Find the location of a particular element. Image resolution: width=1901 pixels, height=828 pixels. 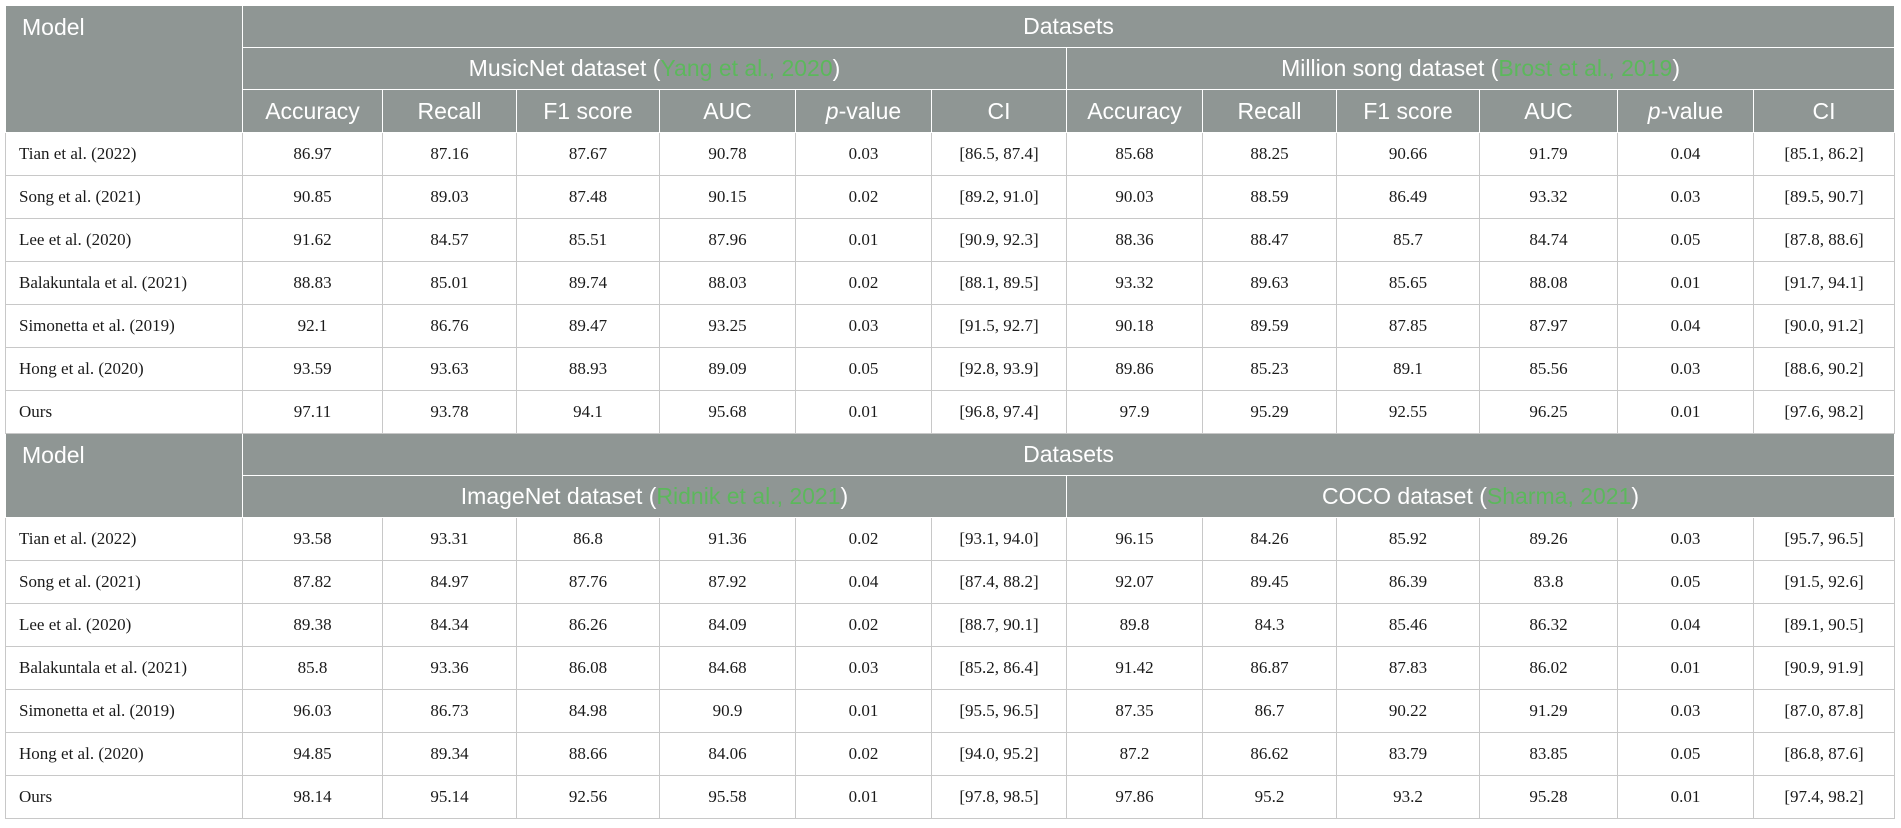

value-cell: [89.5, 90.7] is located at coordinates (1824, 197).